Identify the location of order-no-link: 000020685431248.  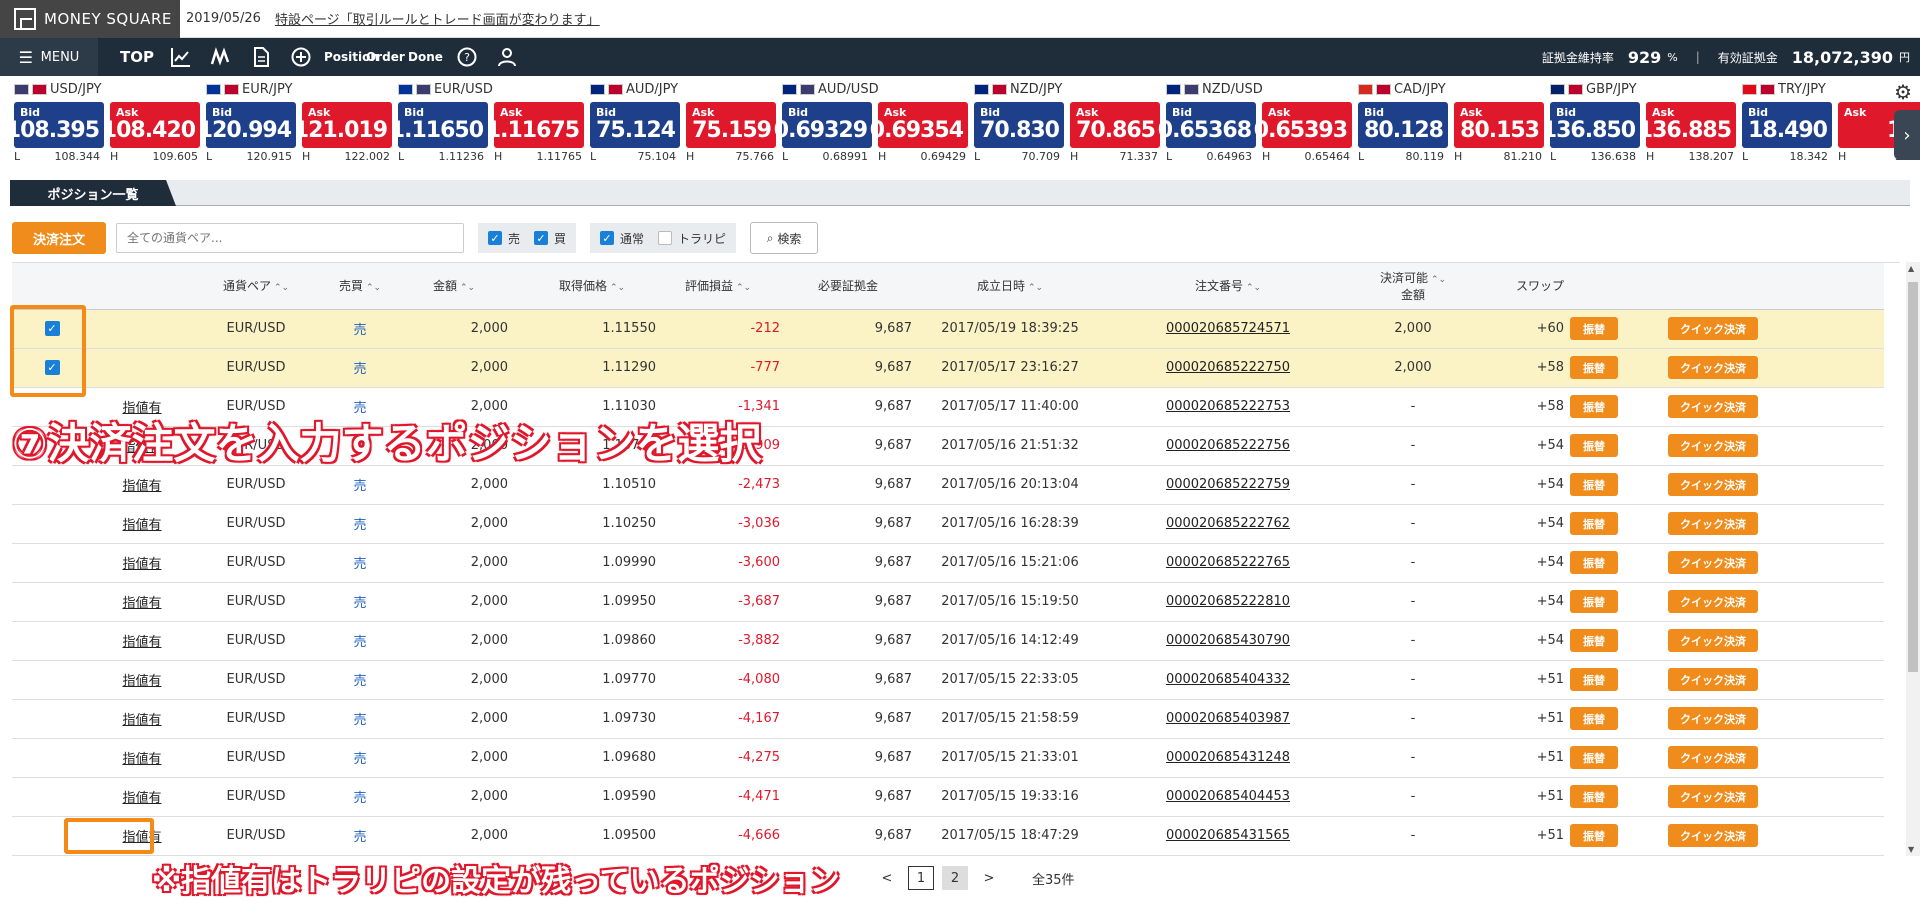
(1228, 757).